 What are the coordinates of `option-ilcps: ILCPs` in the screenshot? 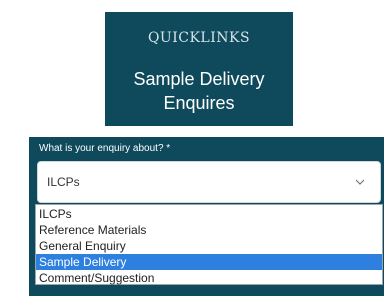 It's located at (209, 214).